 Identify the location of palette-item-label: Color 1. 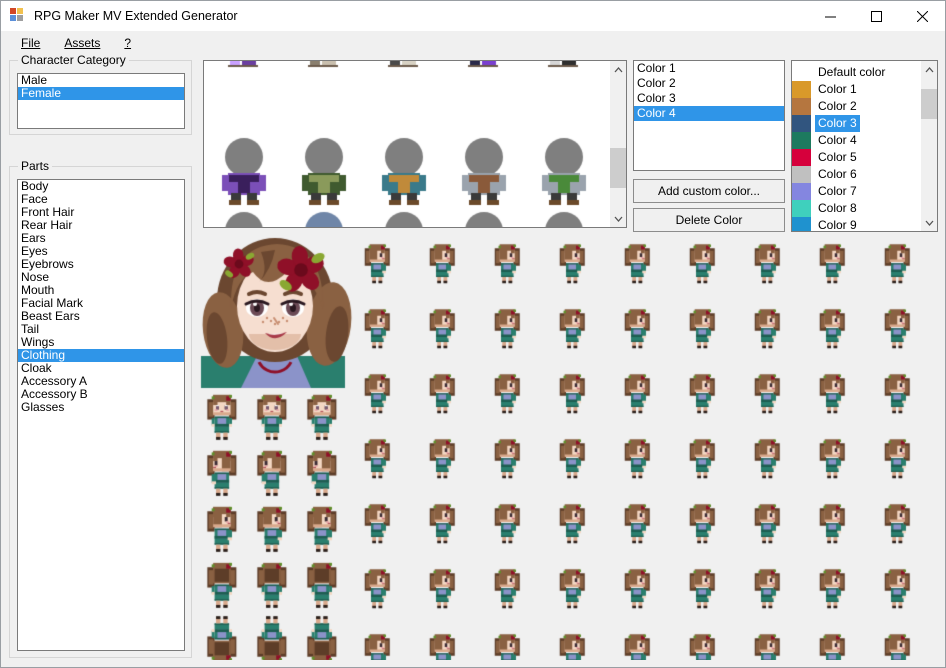
(837, 89).